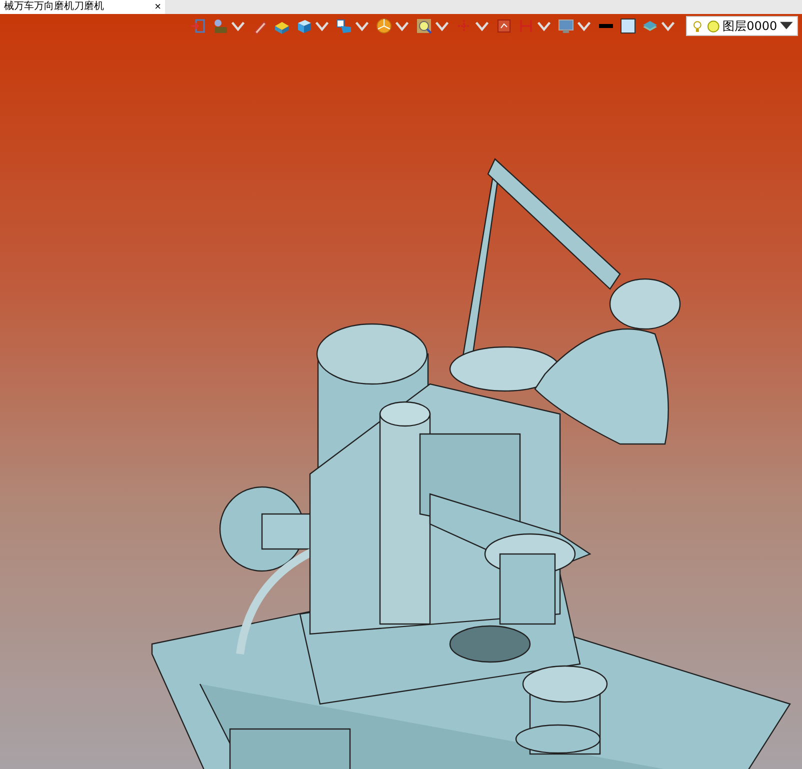 The height and width of the screenshot is (769, 802). I want to click on document-tab: 械万车万向磨机刀磨机 ×, so click(82, 7).